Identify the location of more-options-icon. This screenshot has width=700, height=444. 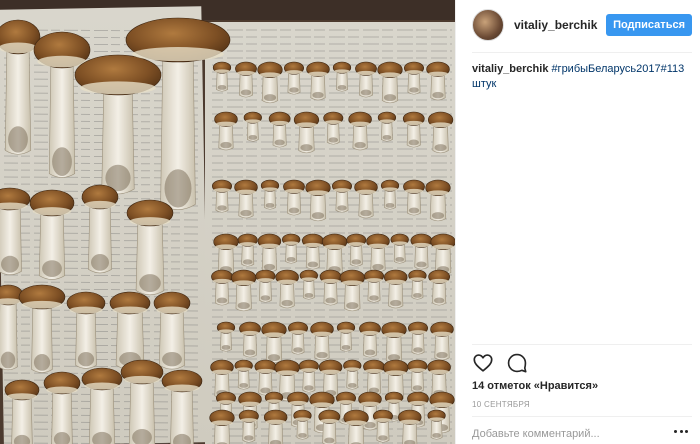
(681, 431).